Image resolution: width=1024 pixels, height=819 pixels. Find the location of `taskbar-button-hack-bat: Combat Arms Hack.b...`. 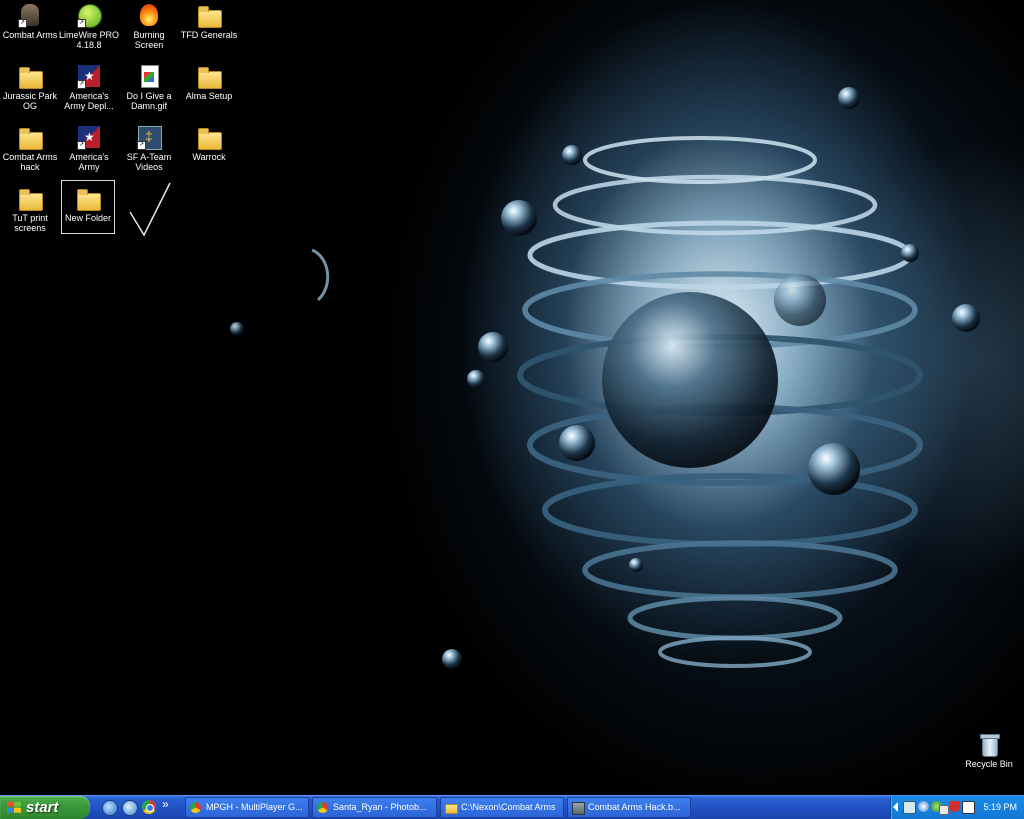

taskbar-button-hack-bat: Combat Arms Hack.b... is located at coordinates (629, 807).